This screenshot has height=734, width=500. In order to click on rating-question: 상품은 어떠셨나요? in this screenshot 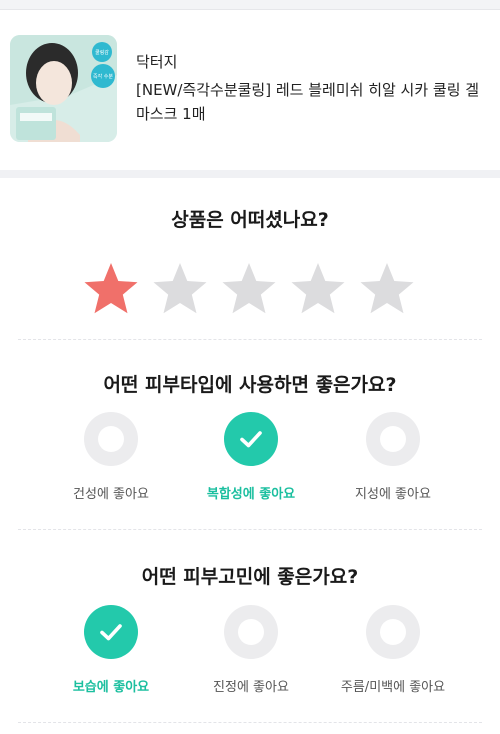, I will do `click(250, 220)`.